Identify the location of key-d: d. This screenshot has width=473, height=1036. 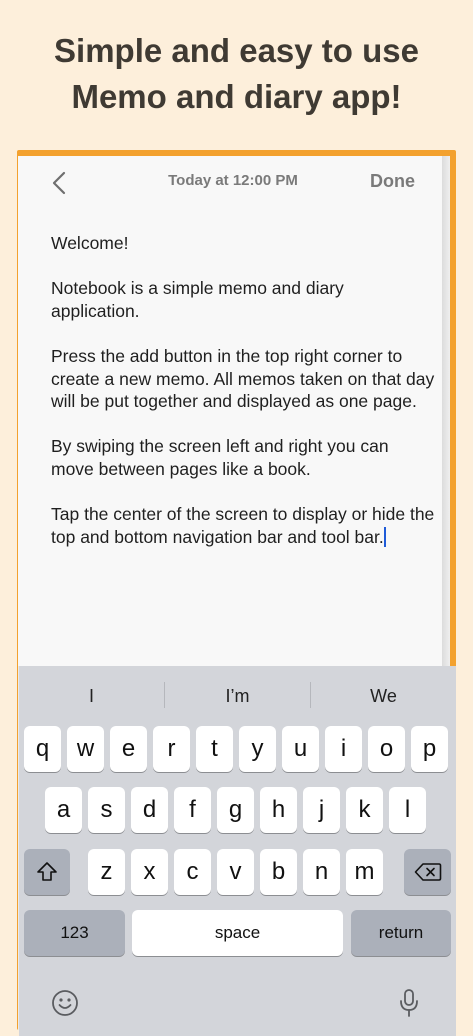
(149, 810).